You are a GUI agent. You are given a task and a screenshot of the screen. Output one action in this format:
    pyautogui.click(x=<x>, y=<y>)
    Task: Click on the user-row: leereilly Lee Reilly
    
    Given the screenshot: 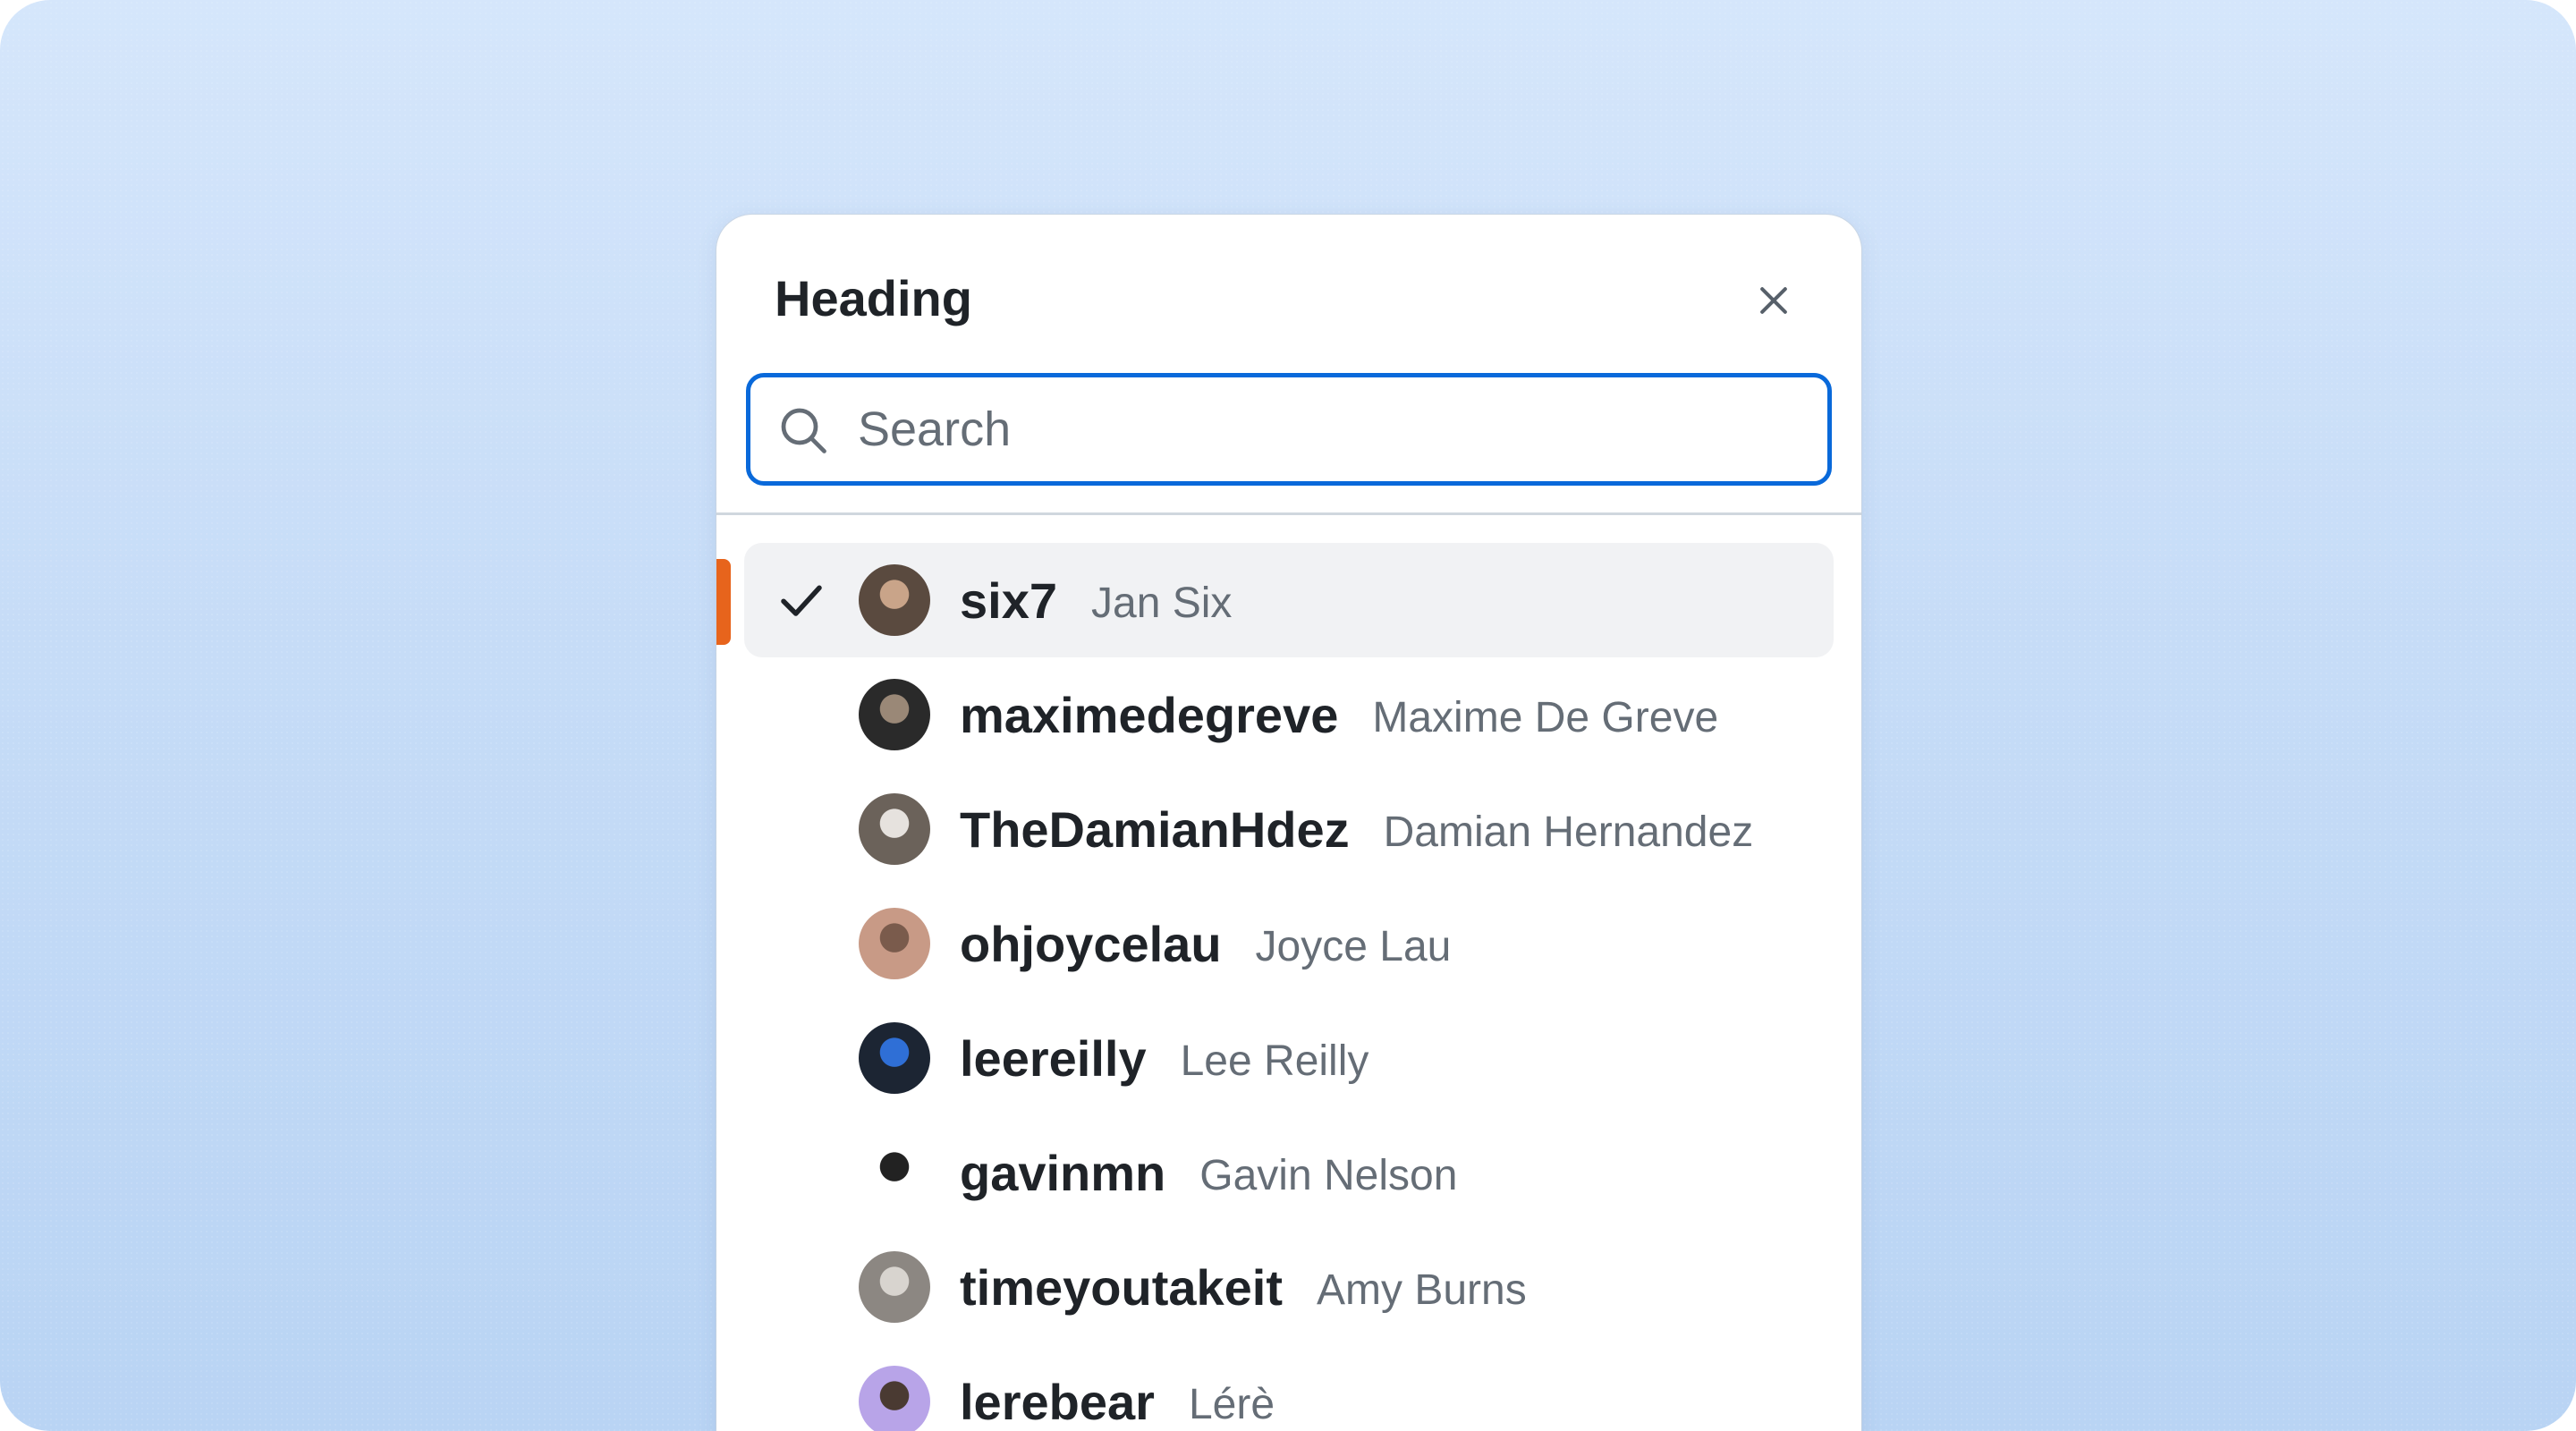 What is the action you would take?
    pyautogui.click(x=1289, y=1058)
    